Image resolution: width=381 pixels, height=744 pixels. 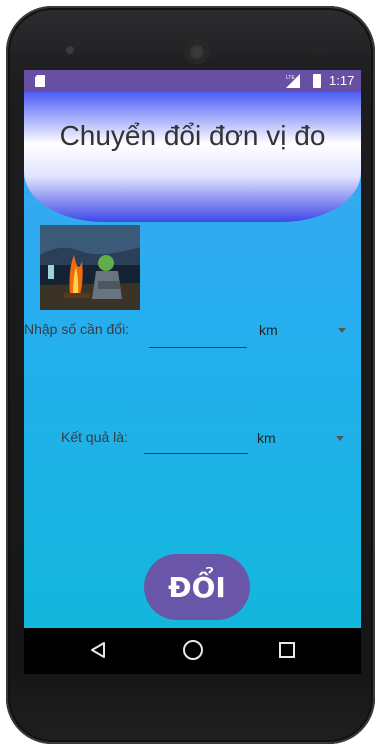 I want to click on front-camera, so click(x=197, y=52).